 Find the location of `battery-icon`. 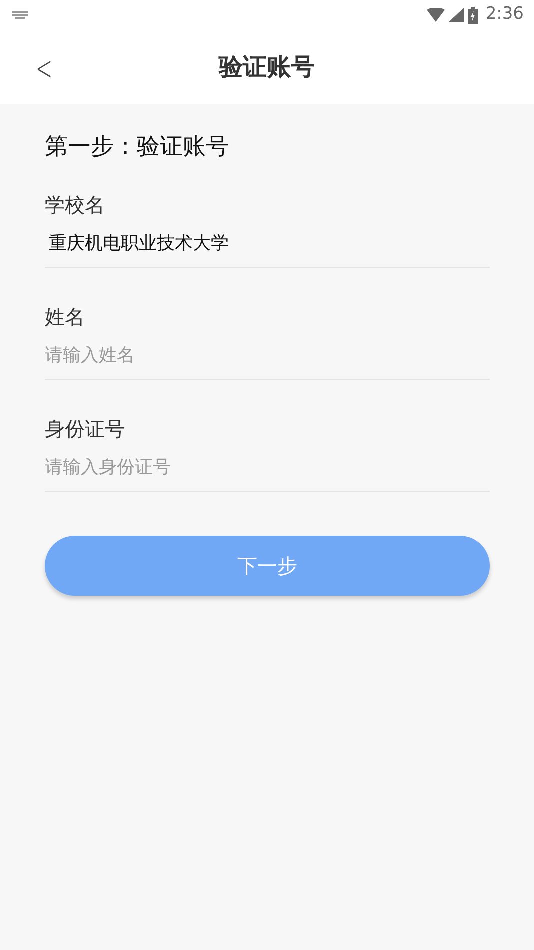

battery-icon is located at coordinates (473, 15).